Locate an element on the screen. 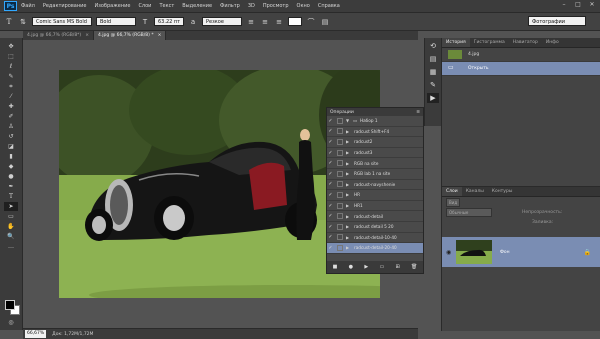 This screenshot has height=339, width=600. play-icon: ▶ is located at coordinates (366, 267).